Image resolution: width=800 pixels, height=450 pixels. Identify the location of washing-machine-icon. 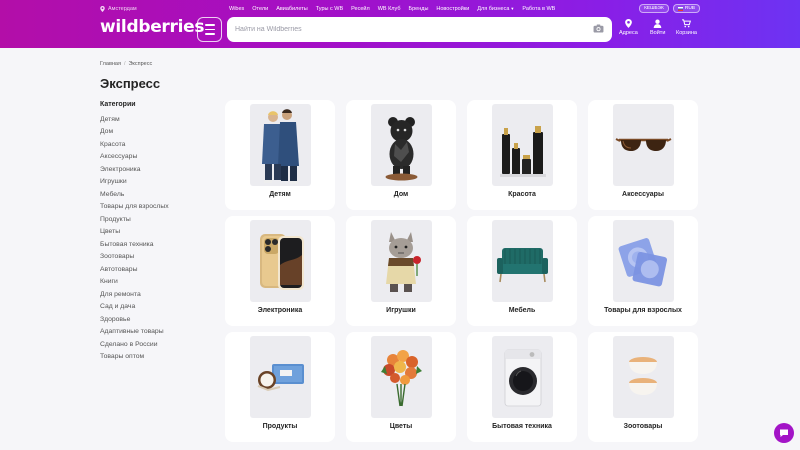
(523, 378).